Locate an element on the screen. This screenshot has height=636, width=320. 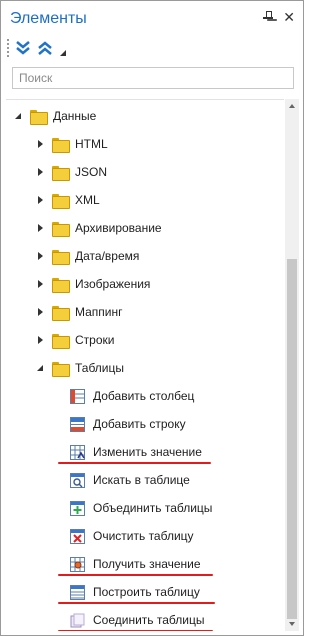
tree-node-tables: Таблицы is located at coordinates (79, 368).